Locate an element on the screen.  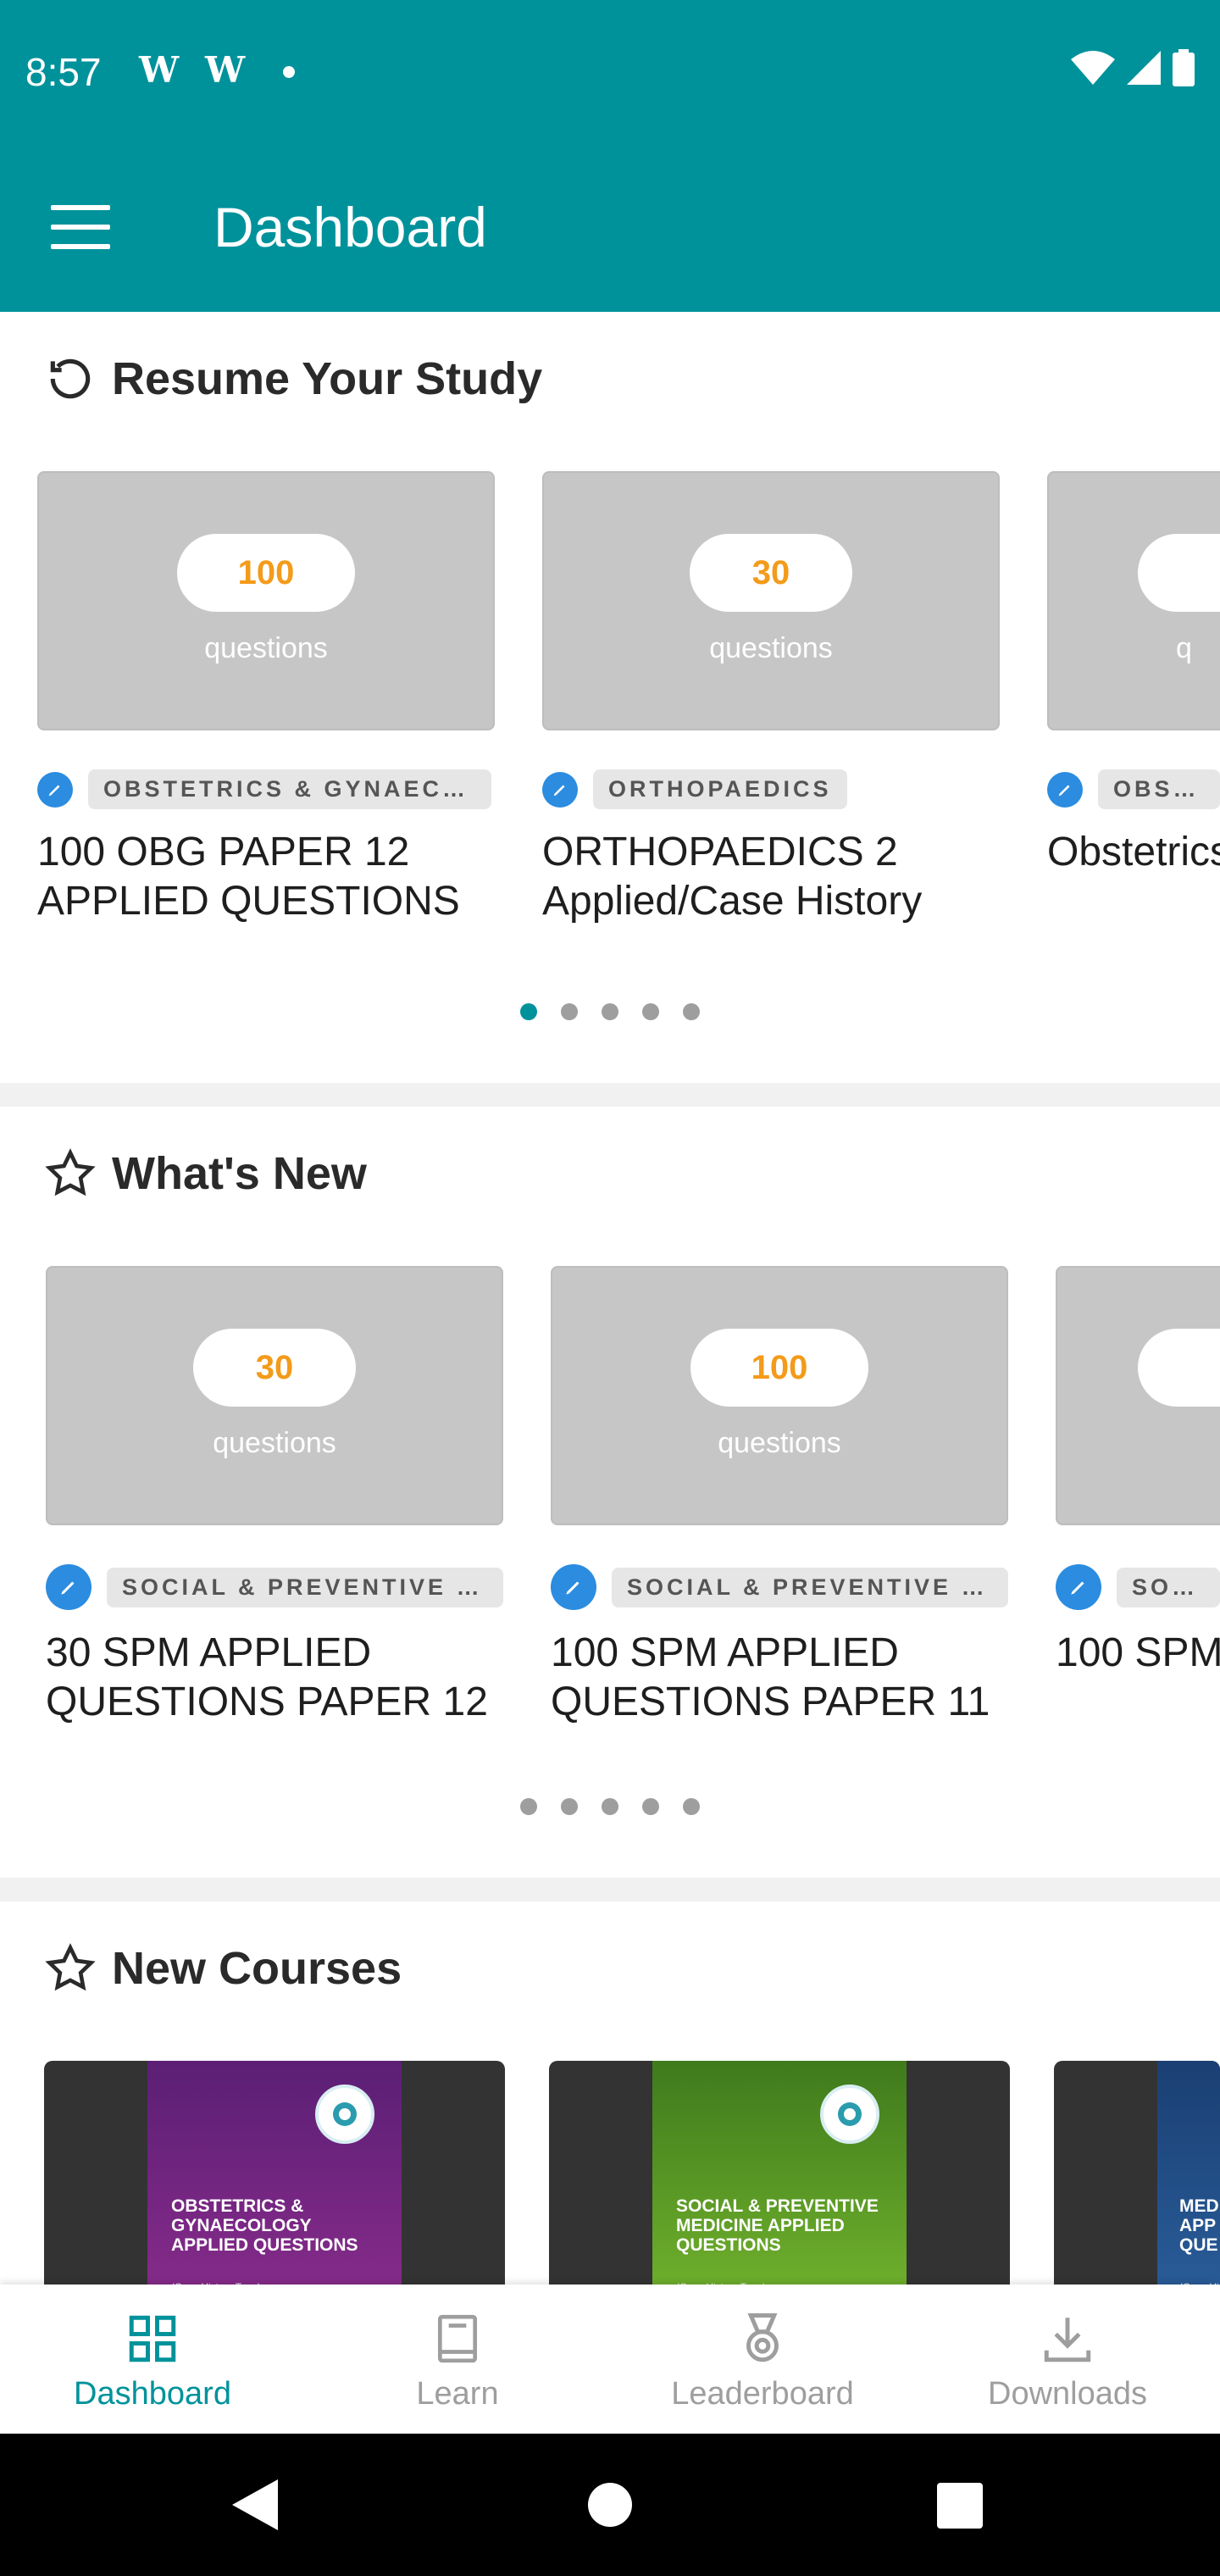
course-cover-image: MED APP QUE (Case Hi is located at coordinates (1188, 2173).